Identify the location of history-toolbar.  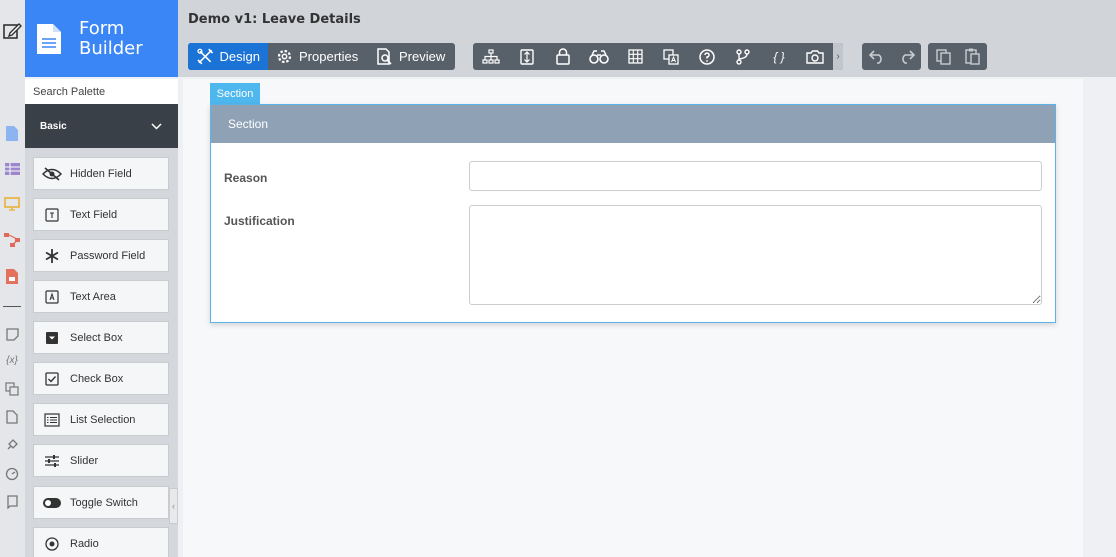
(891, 56).